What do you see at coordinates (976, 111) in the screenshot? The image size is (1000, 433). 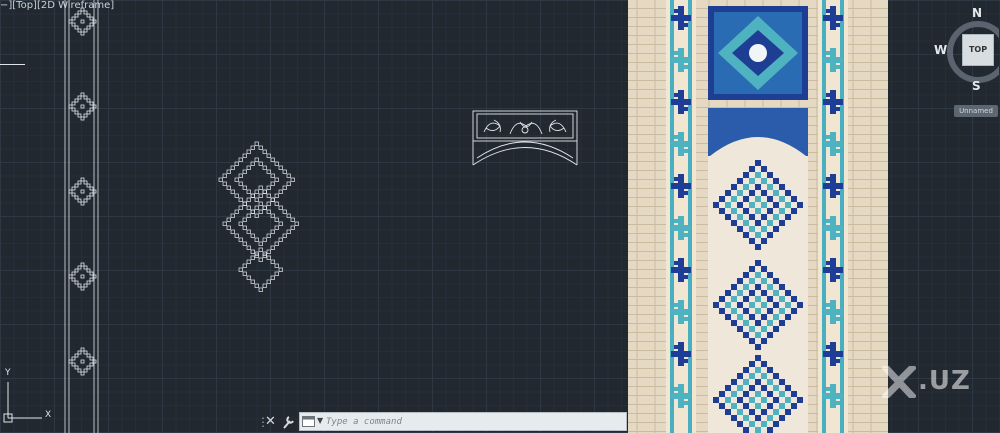 I see `ucs-menu: Unnamed` at bounding box center [976, 111].